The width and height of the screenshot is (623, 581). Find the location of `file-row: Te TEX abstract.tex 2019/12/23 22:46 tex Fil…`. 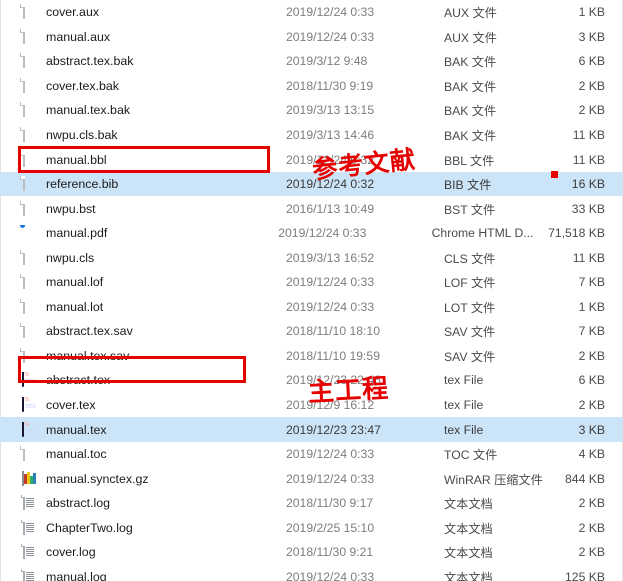

file-row: Te TEX abstract.tex 2019/12/23 22:46 tex Fil… is located at coordinates (311, 380).